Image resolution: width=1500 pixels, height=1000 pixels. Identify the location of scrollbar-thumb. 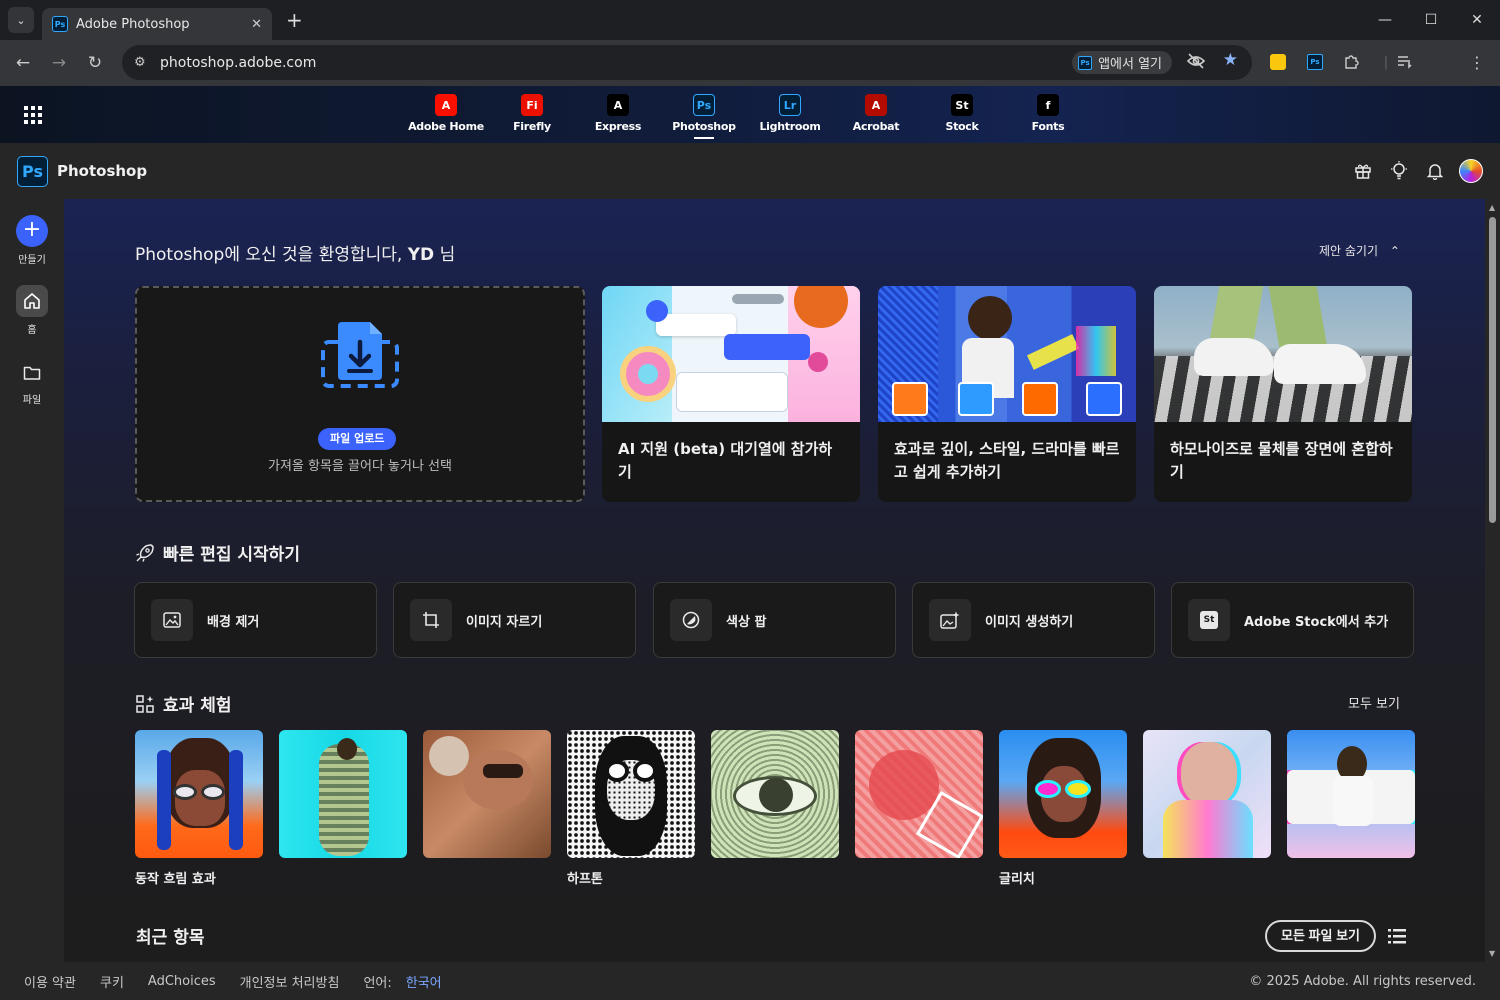
(1492, 370).